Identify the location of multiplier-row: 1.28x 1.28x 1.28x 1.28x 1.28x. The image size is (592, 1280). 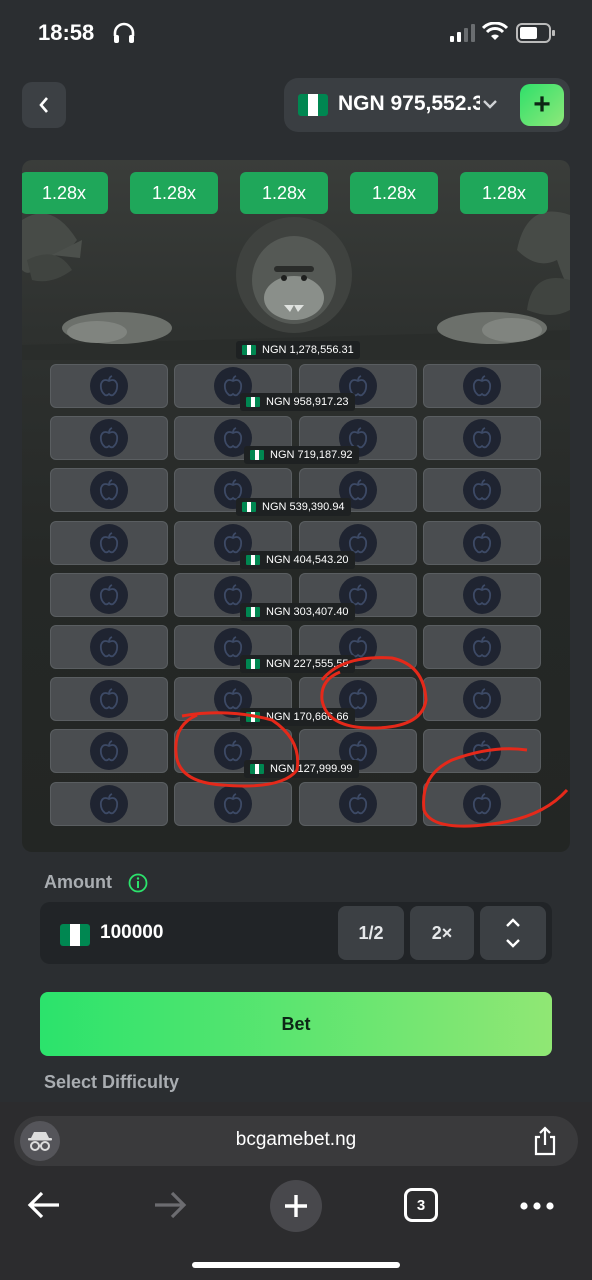
(296, 194).